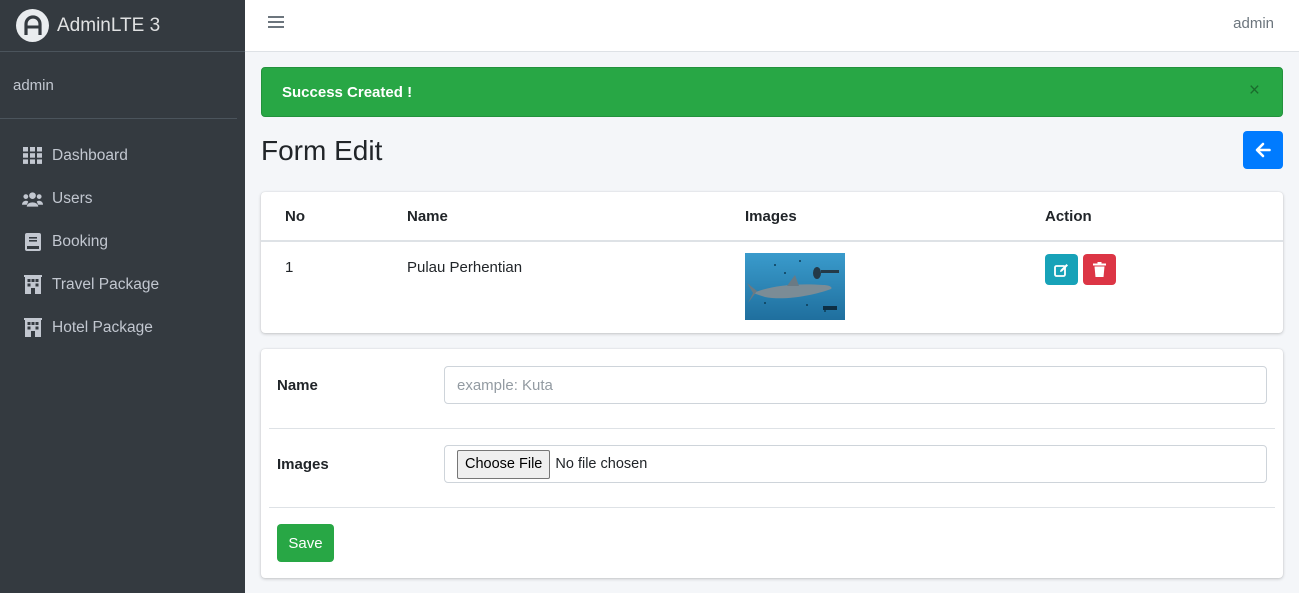 Image resolution: width=1299 pixels, height=593 pixels. What do you see at coordinates (276, 23) in the screenshot?
I see `hamburger-icon` at bounding box center [276, 23].